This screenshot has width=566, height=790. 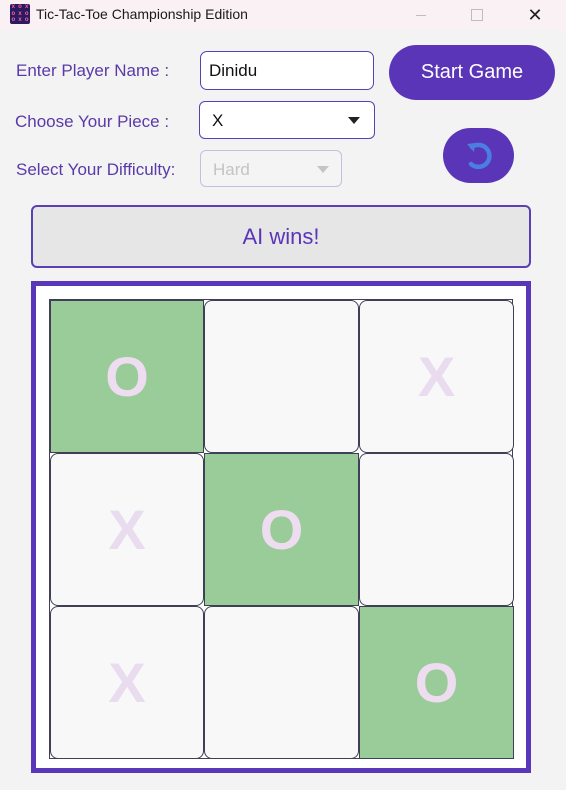 What do you see at coordinates (92, 121) in the screenshot?
I see `piece-label: Choose Your Piece :` at bounding box center [92, 121].